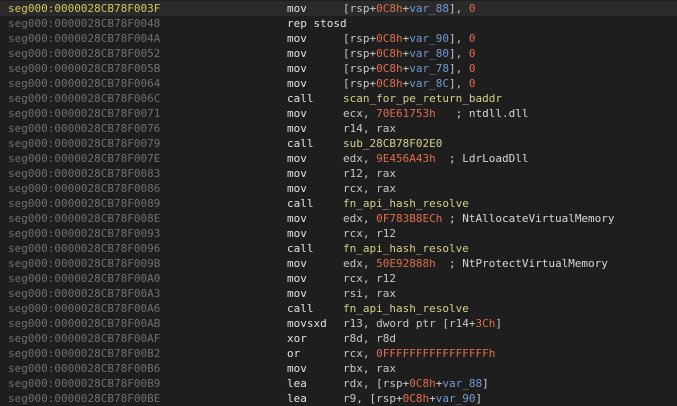 This screenshot has width=677, height=406. I want to click on listing-line: seg000:0000028CB78F0086 mov rcx, rax, so click(338, 188).